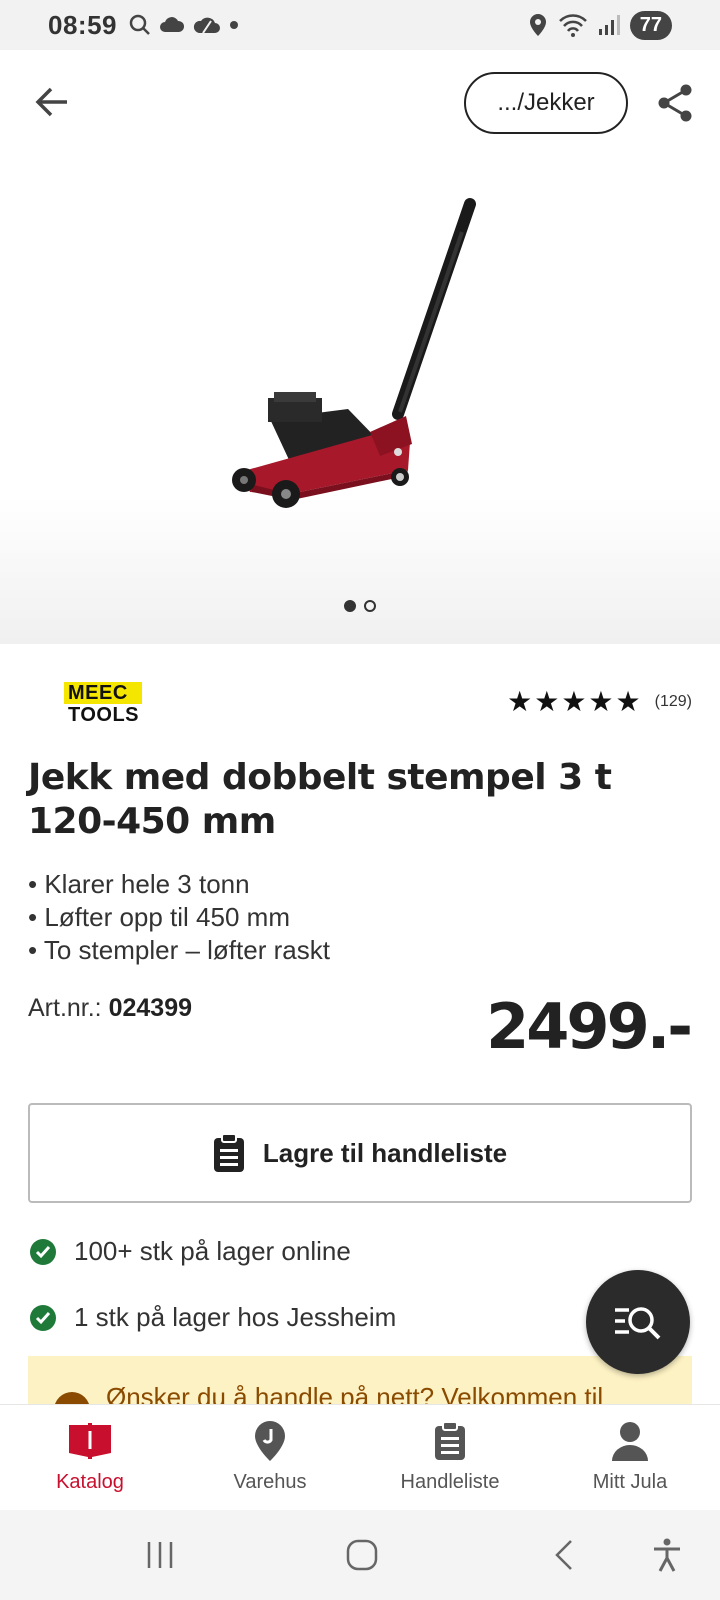 This screenshot has width=720, height=1600. I want to click on signal-icon, so click(609, 25).